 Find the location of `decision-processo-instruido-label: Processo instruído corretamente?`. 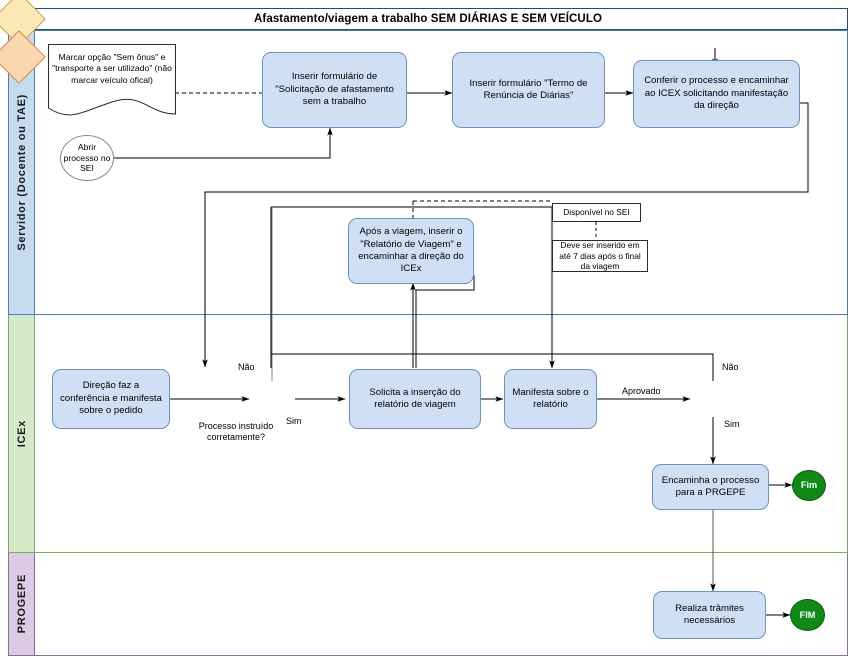

decision-processo-instruido-label: Processo instruído corretamente? is located at coordinates (236, 431).